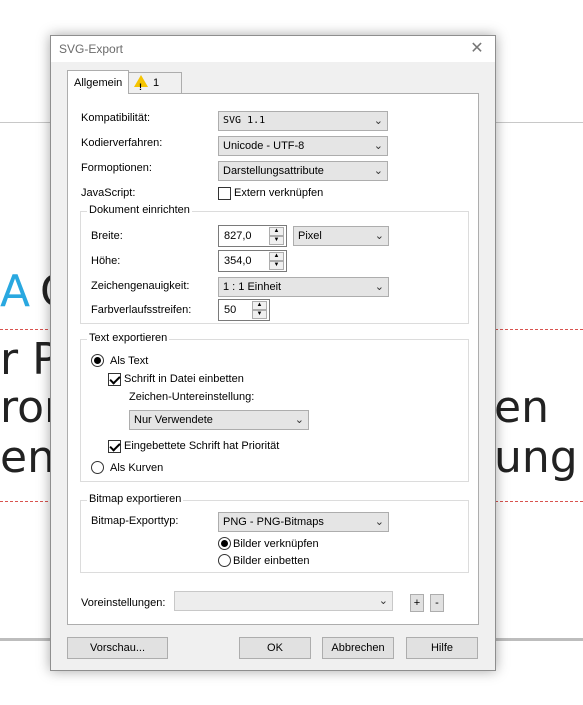 This screenshot has height=705, width=583. I want to click on compat-value: SVG 1.1, so click(244, 120).